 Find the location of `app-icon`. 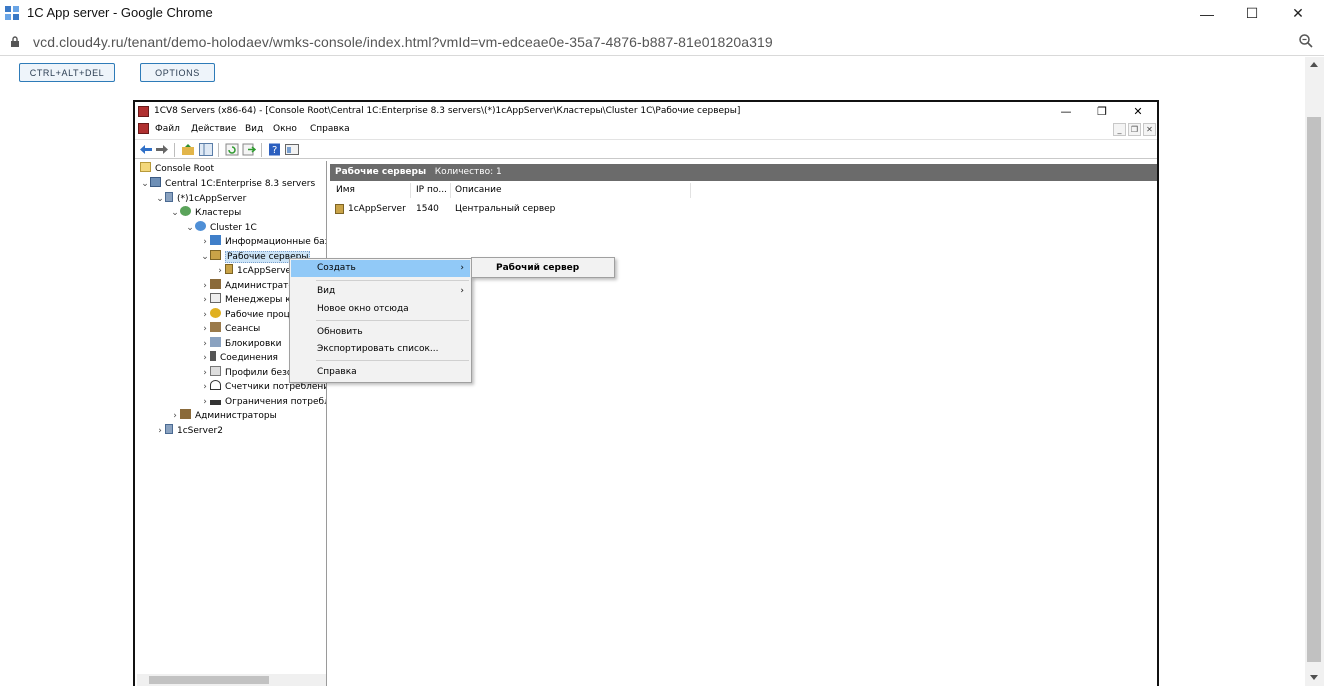

app-icon is located at coordinates (12, 13).